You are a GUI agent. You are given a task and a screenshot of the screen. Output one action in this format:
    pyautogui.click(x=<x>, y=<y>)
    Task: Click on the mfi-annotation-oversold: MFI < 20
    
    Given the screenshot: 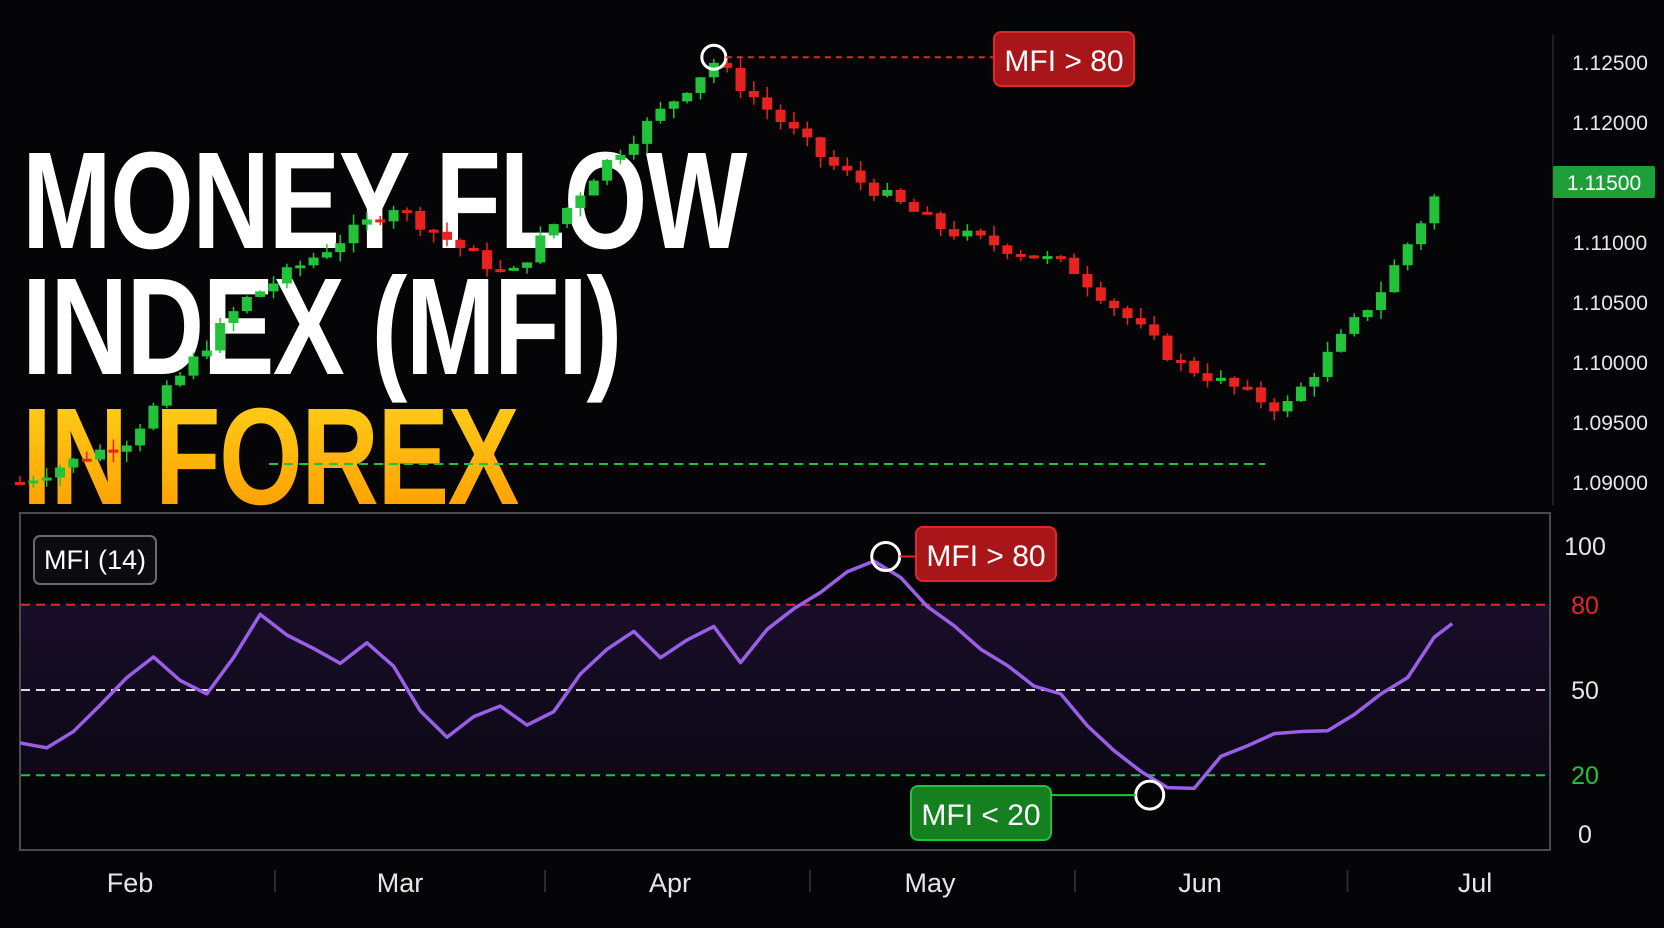 What is the action you would take?
    pyautogui.click(x=1038, y=810)
    